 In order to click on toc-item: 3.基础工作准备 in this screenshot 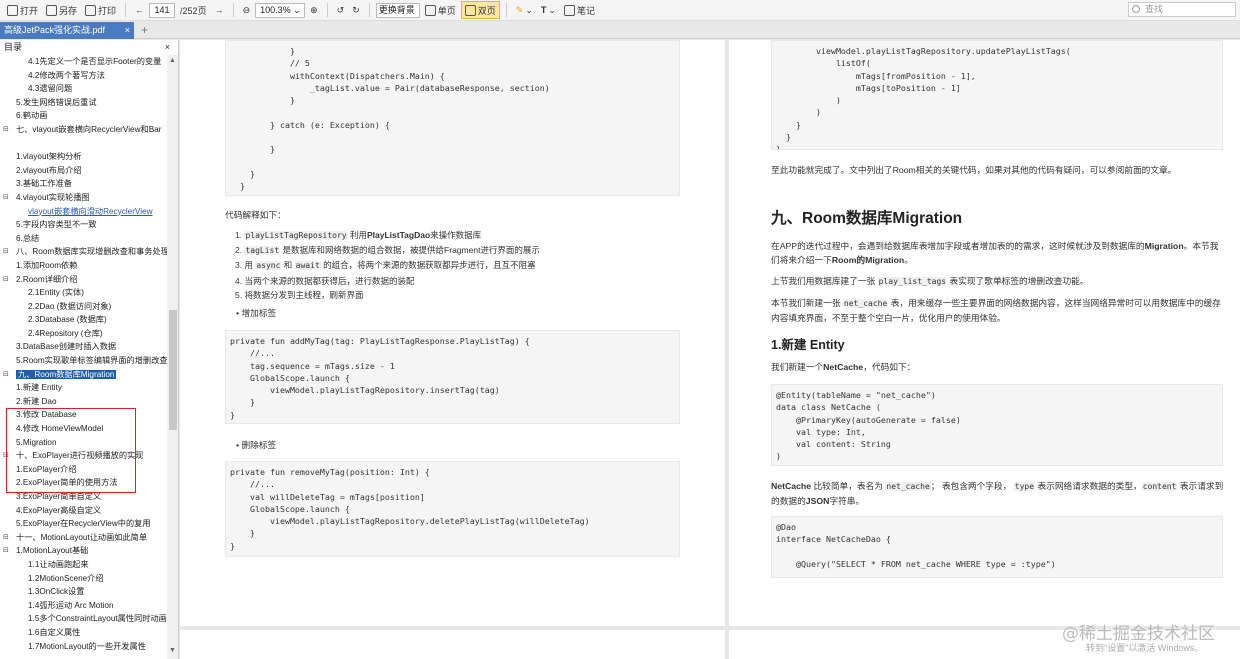, I will do `click(83, 184)`.